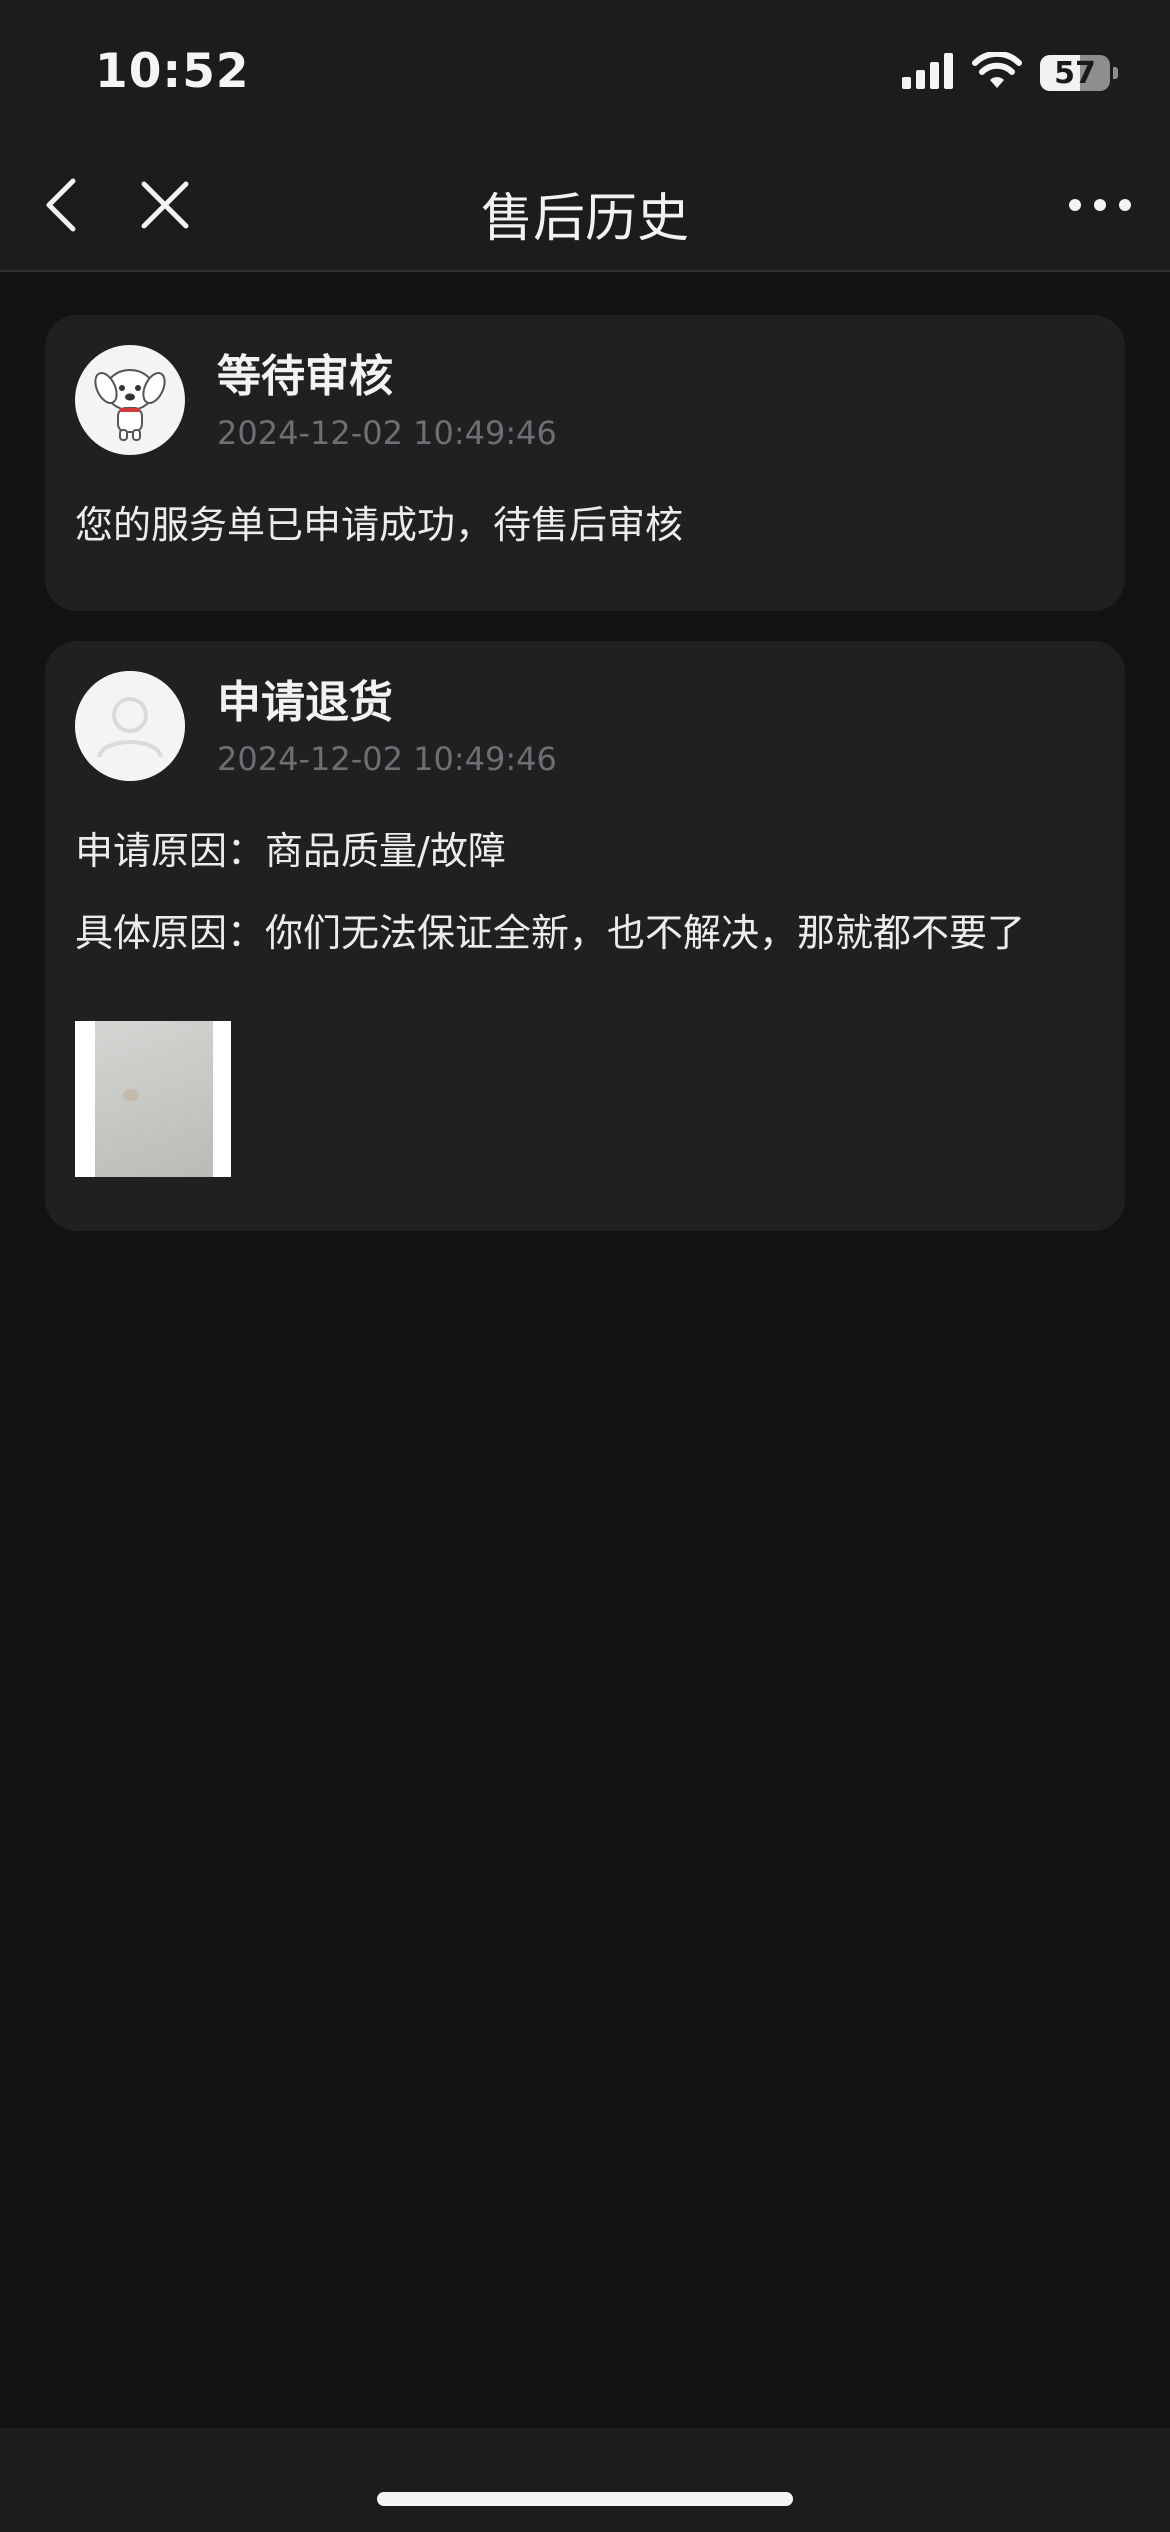  Describe the element at coordinates (585, 2499) in the screenshot. I see `home-indicator` at that location.